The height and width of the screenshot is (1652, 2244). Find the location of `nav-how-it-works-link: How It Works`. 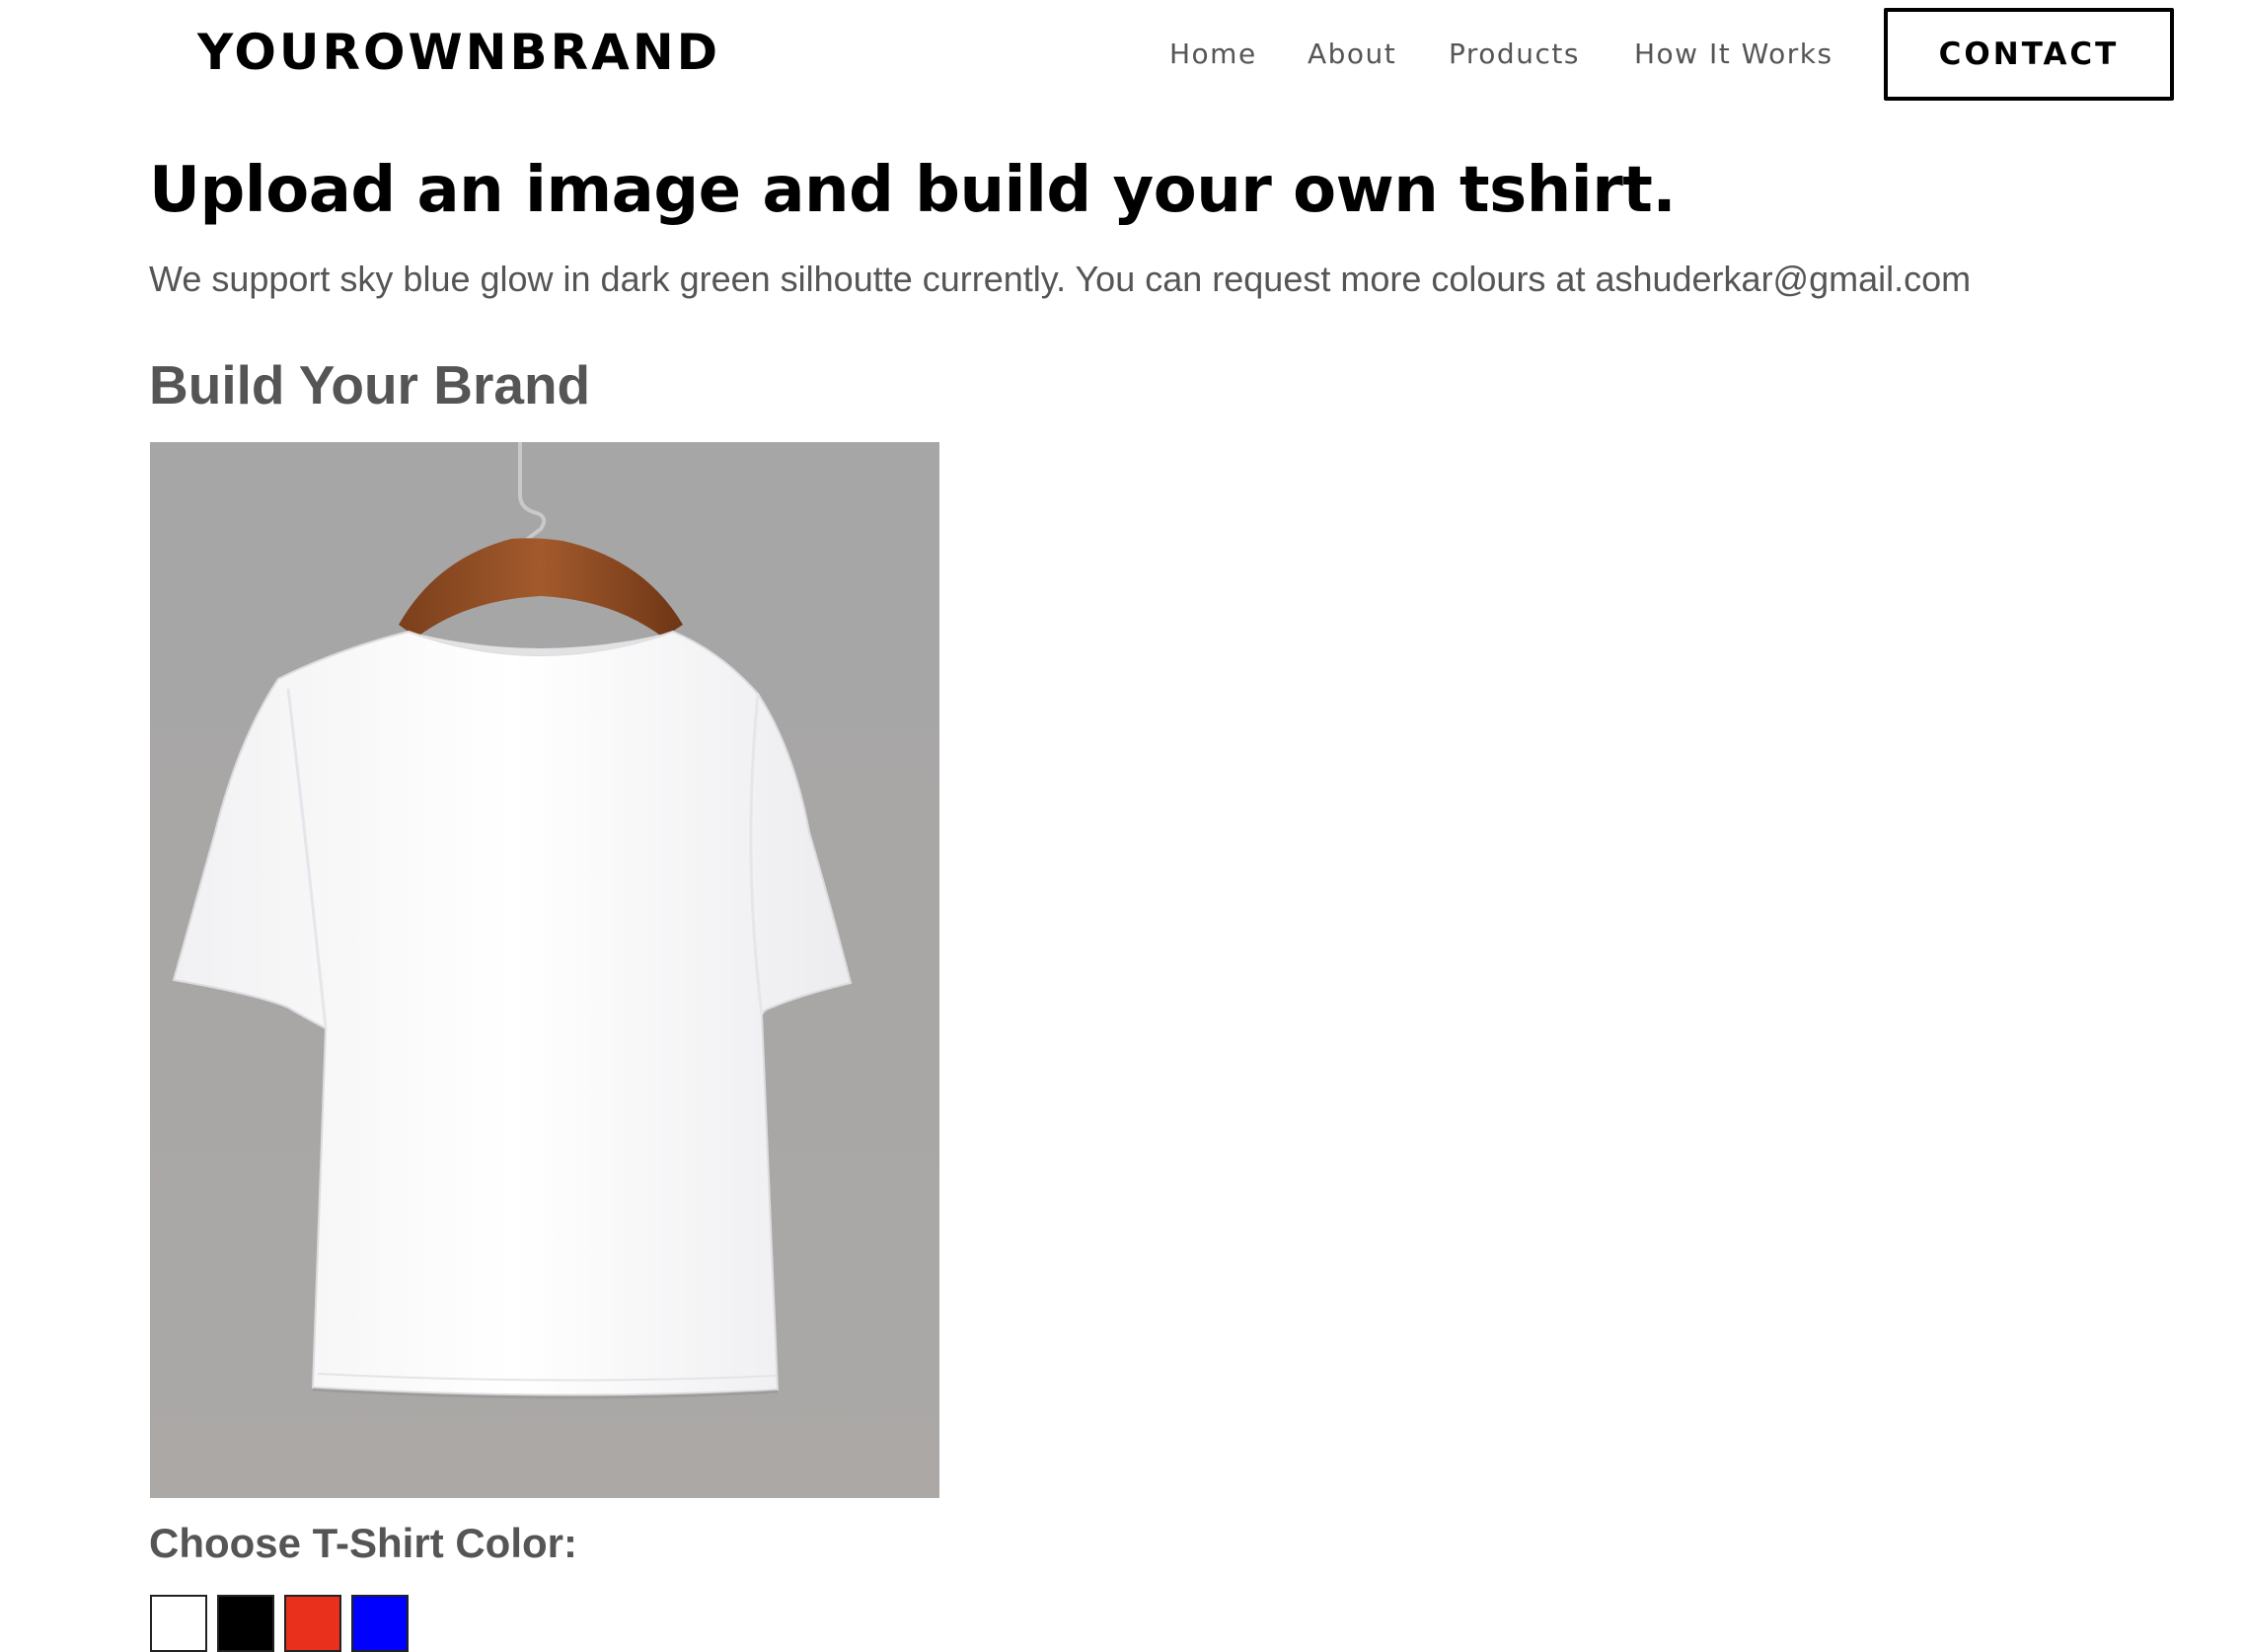

nav-how-it-works-link: How It Works is located at coordinates (1734, 54).